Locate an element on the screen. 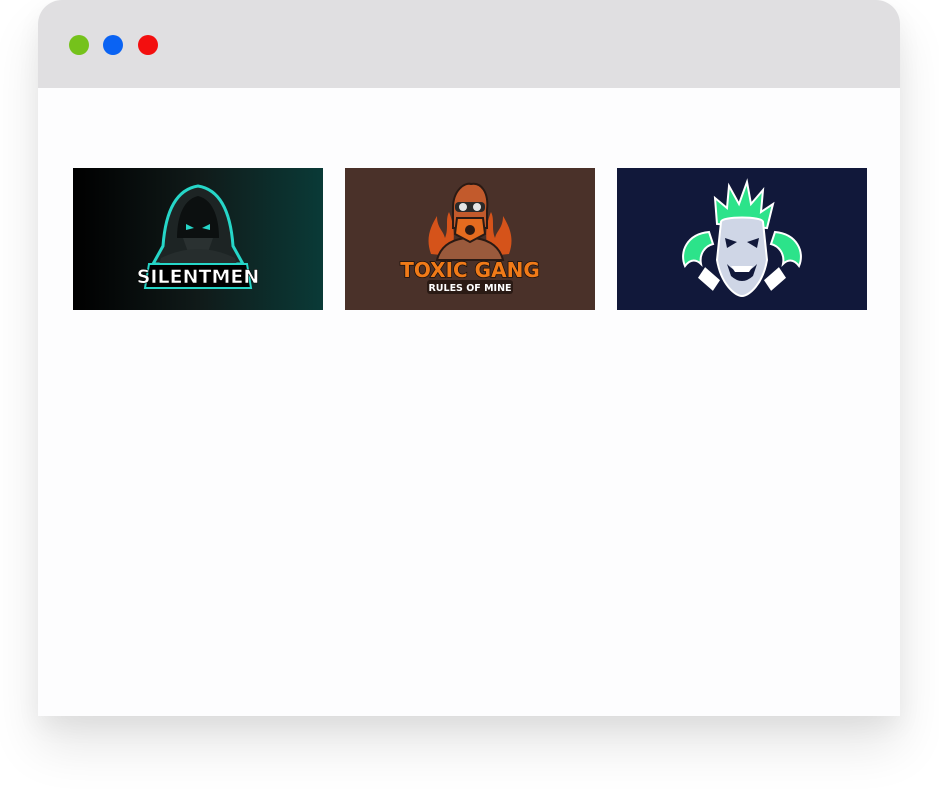 The width and height of the screenshot is (939, 796). logo-card-joker is located at coordinates (742, 239).